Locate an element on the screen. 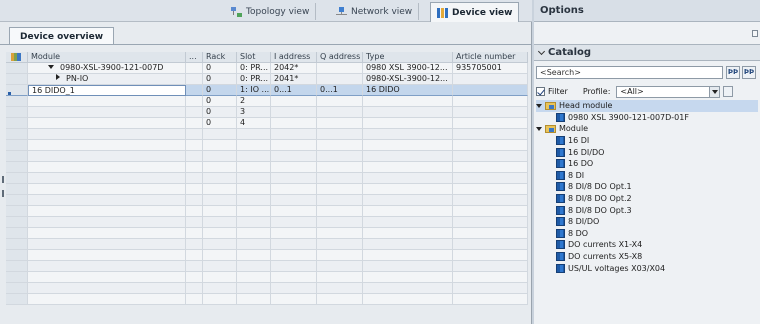 The width and height of the screenshot is (760, 324). tree-item-module: US/UL voltages X03/X04 is located at coordinates (647, 268).